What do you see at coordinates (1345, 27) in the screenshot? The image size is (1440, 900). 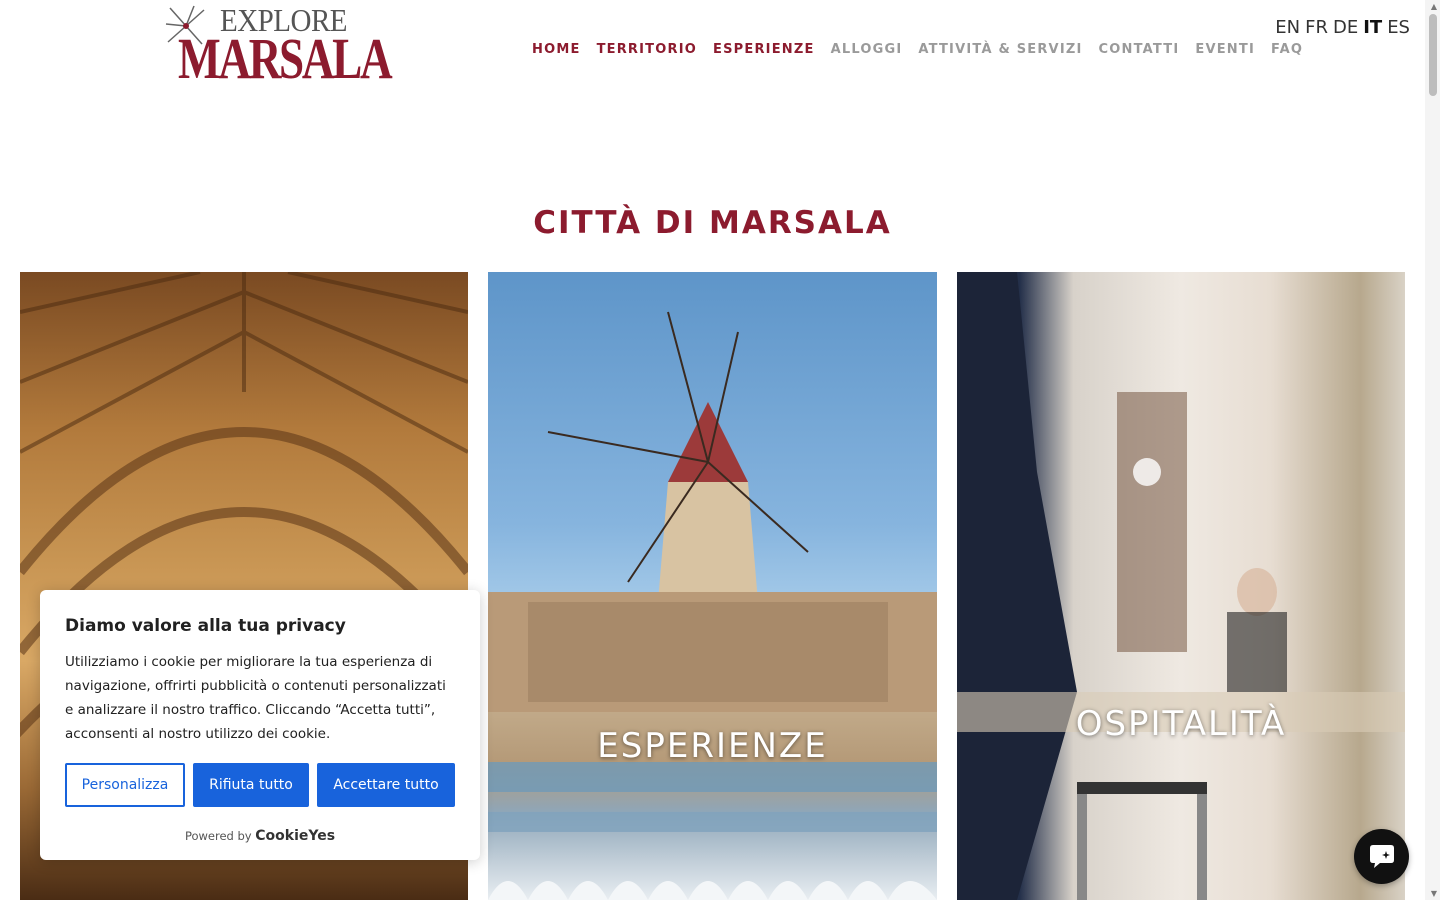 I see `lang-de: DE` at bounding box center [1345, 27].